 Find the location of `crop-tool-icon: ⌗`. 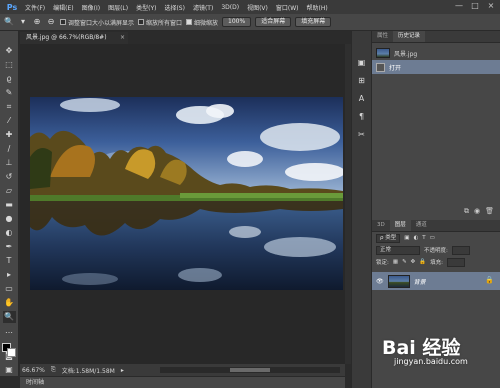

crop-tool-icon: ⌗ is located at coordinates (9, 107).